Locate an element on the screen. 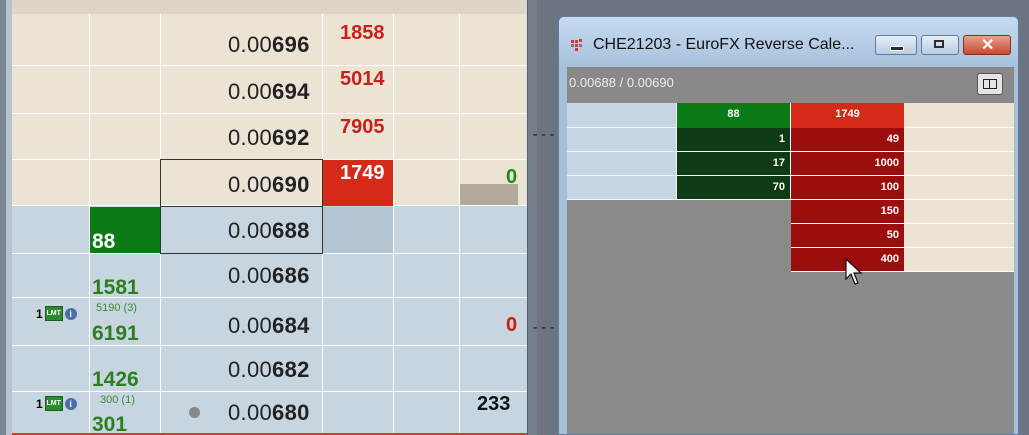 The width and height of the screenshot is (1029, 435). close-button: ✕ is located at coordinates (987, 45).